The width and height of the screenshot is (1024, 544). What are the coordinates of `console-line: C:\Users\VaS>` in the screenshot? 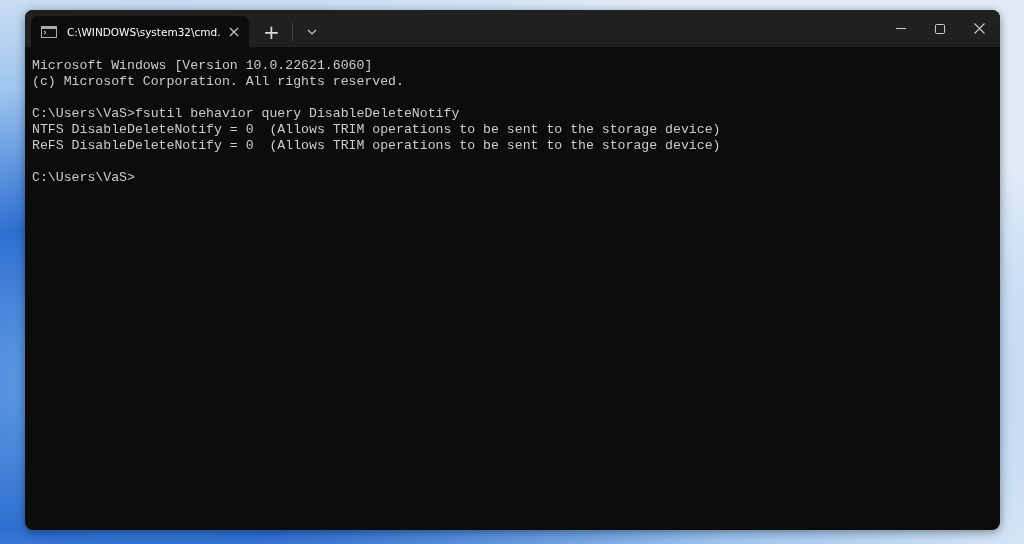 It's located at (84, 178).